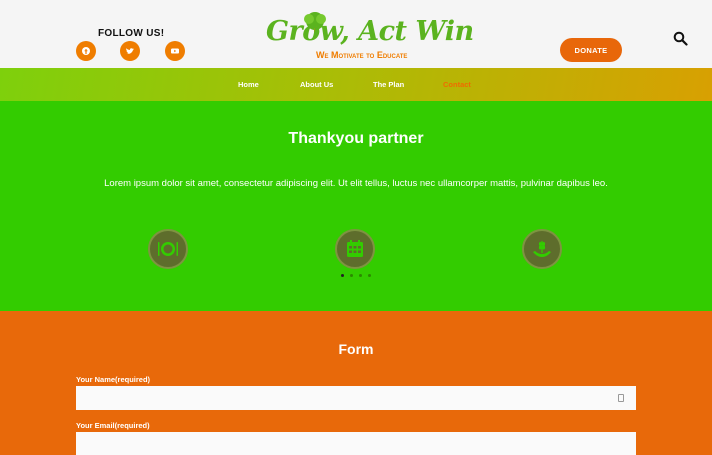  I want to click on facebook-icon, so click(86, 51).